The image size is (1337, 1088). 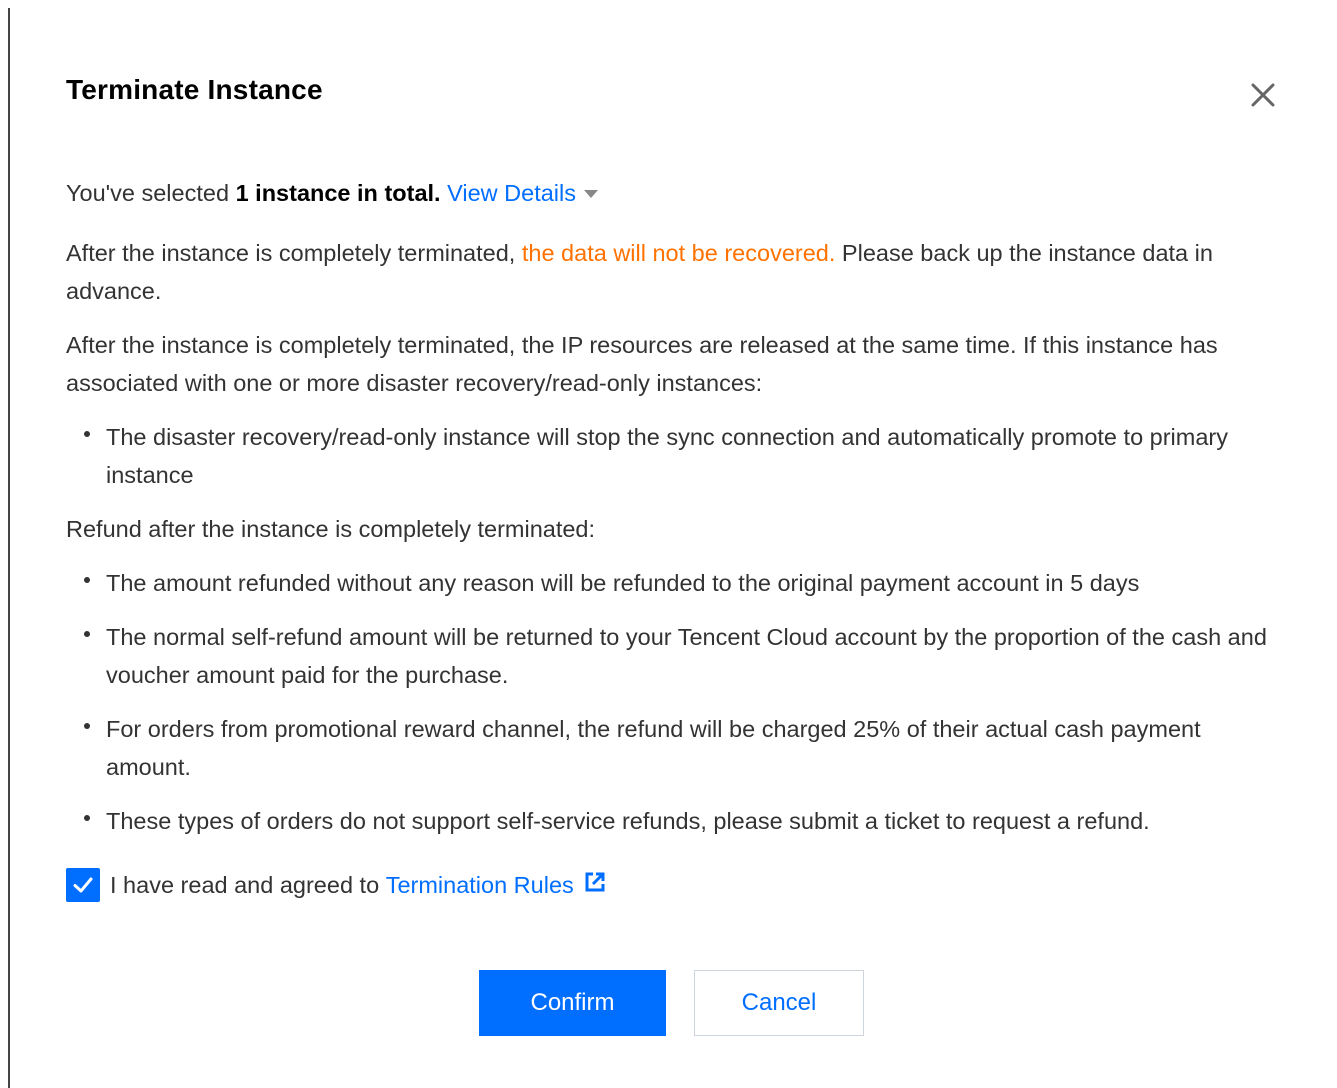 I want to click on confirm-button: Confirm, so click(x=572, y=1003).